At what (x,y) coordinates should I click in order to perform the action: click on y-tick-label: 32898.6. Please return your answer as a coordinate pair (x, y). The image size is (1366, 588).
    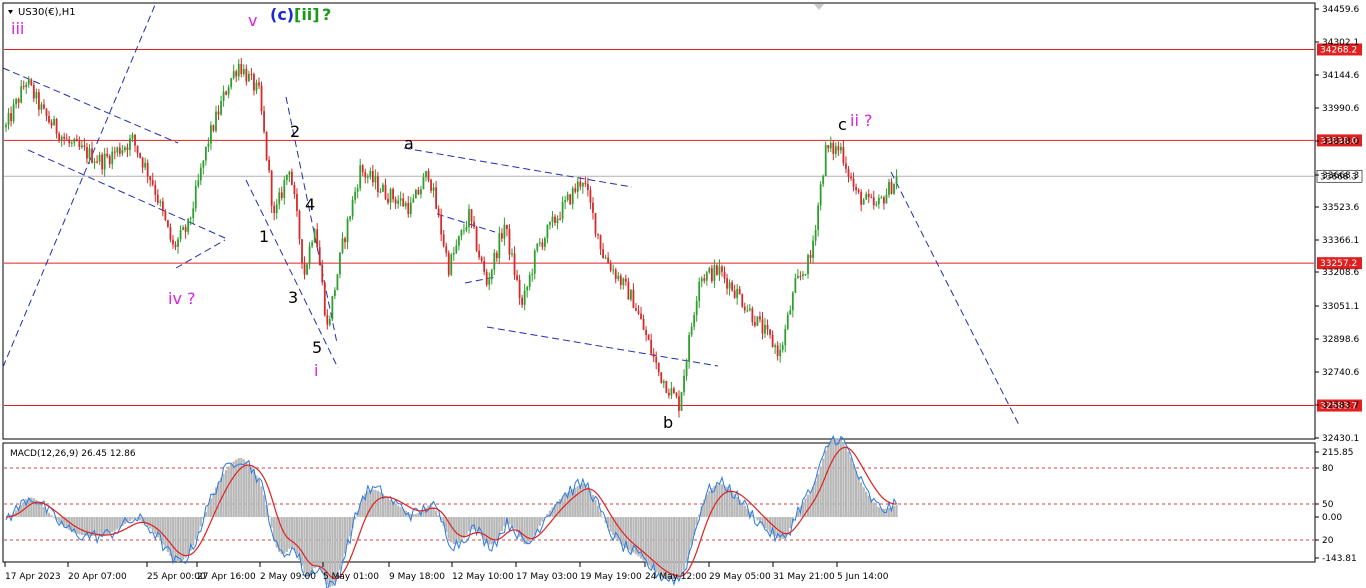
    Looking at the image, I should click on (1340, 340).